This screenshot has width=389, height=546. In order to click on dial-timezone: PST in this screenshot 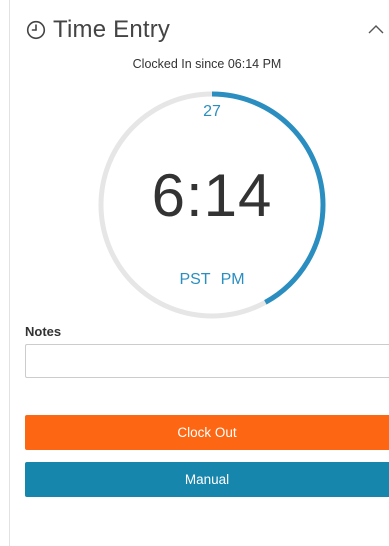, I will do `click(195, 279)`.